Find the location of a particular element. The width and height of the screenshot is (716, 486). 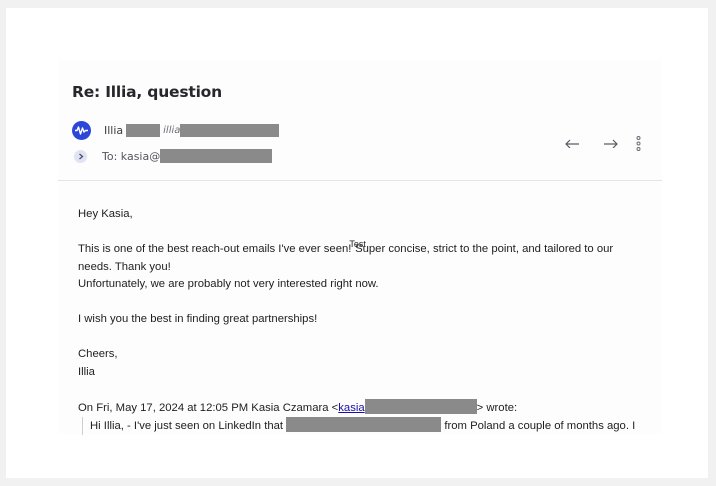

greeting: Hey Kasia, is located at coordinates (105, 214).